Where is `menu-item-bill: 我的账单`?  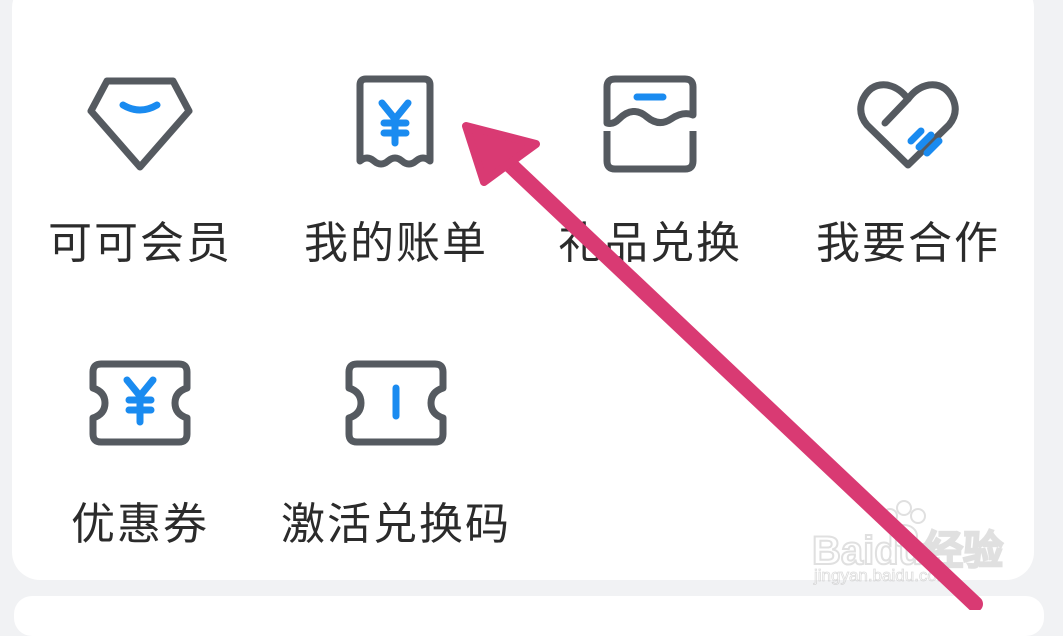 menu-item-bill: 我的账单 is located at coordinates (396, 173).